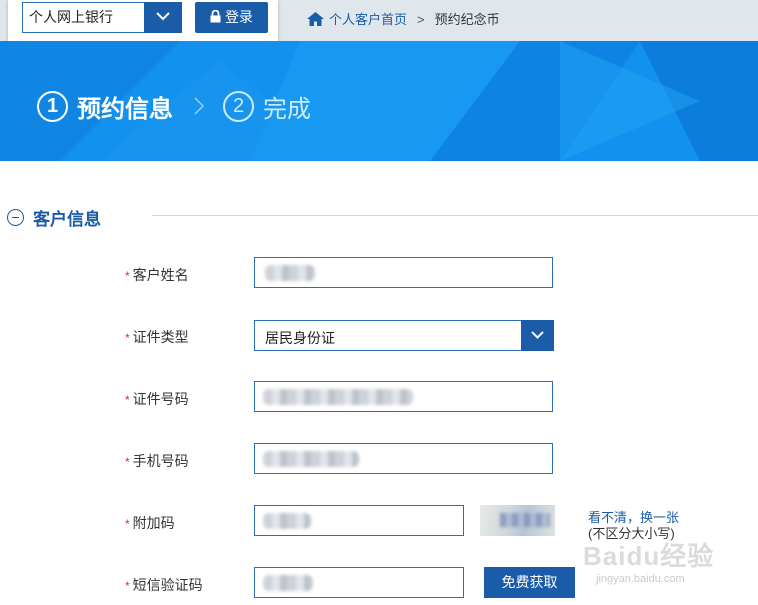 This screenshot has height=605, width=758. What do you see at coordinates (157, 461) in the screenshot?
I see `phone-label: * 手机号码` at bounding box center [157, 461].